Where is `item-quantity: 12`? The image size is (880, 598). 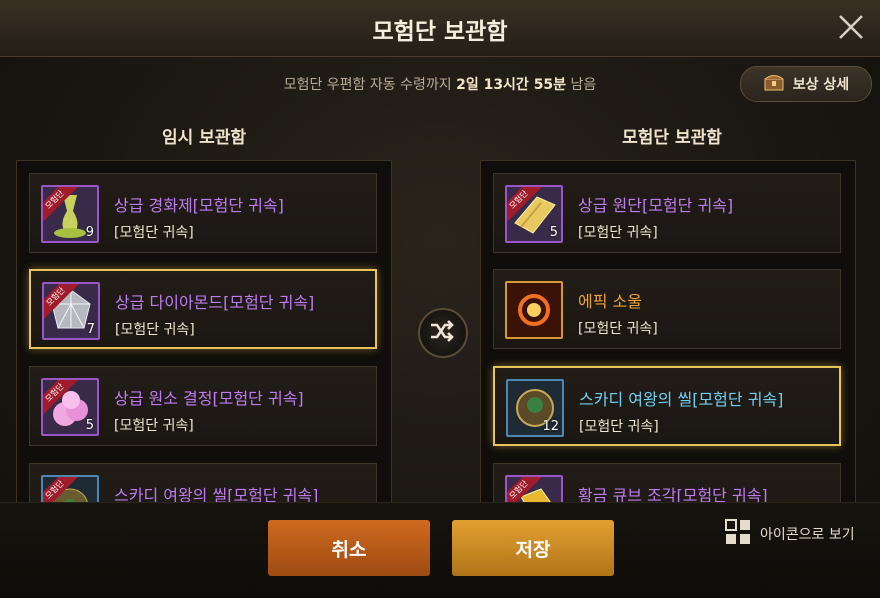 item-quantity: 12 is located at coordinates (550, 426).